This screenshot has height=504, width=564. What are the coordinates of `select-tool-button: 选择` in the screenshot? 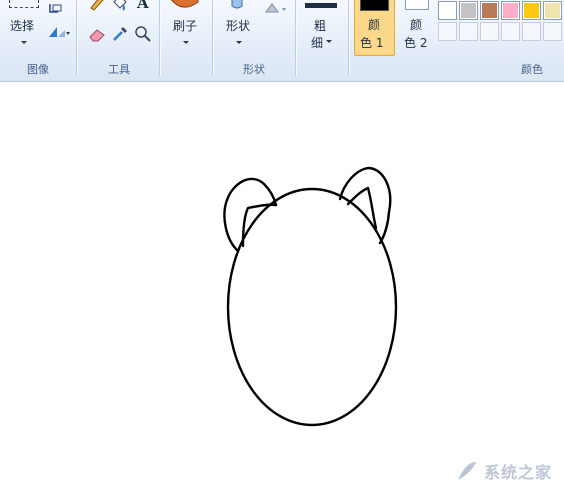 It's located at (23, 25).